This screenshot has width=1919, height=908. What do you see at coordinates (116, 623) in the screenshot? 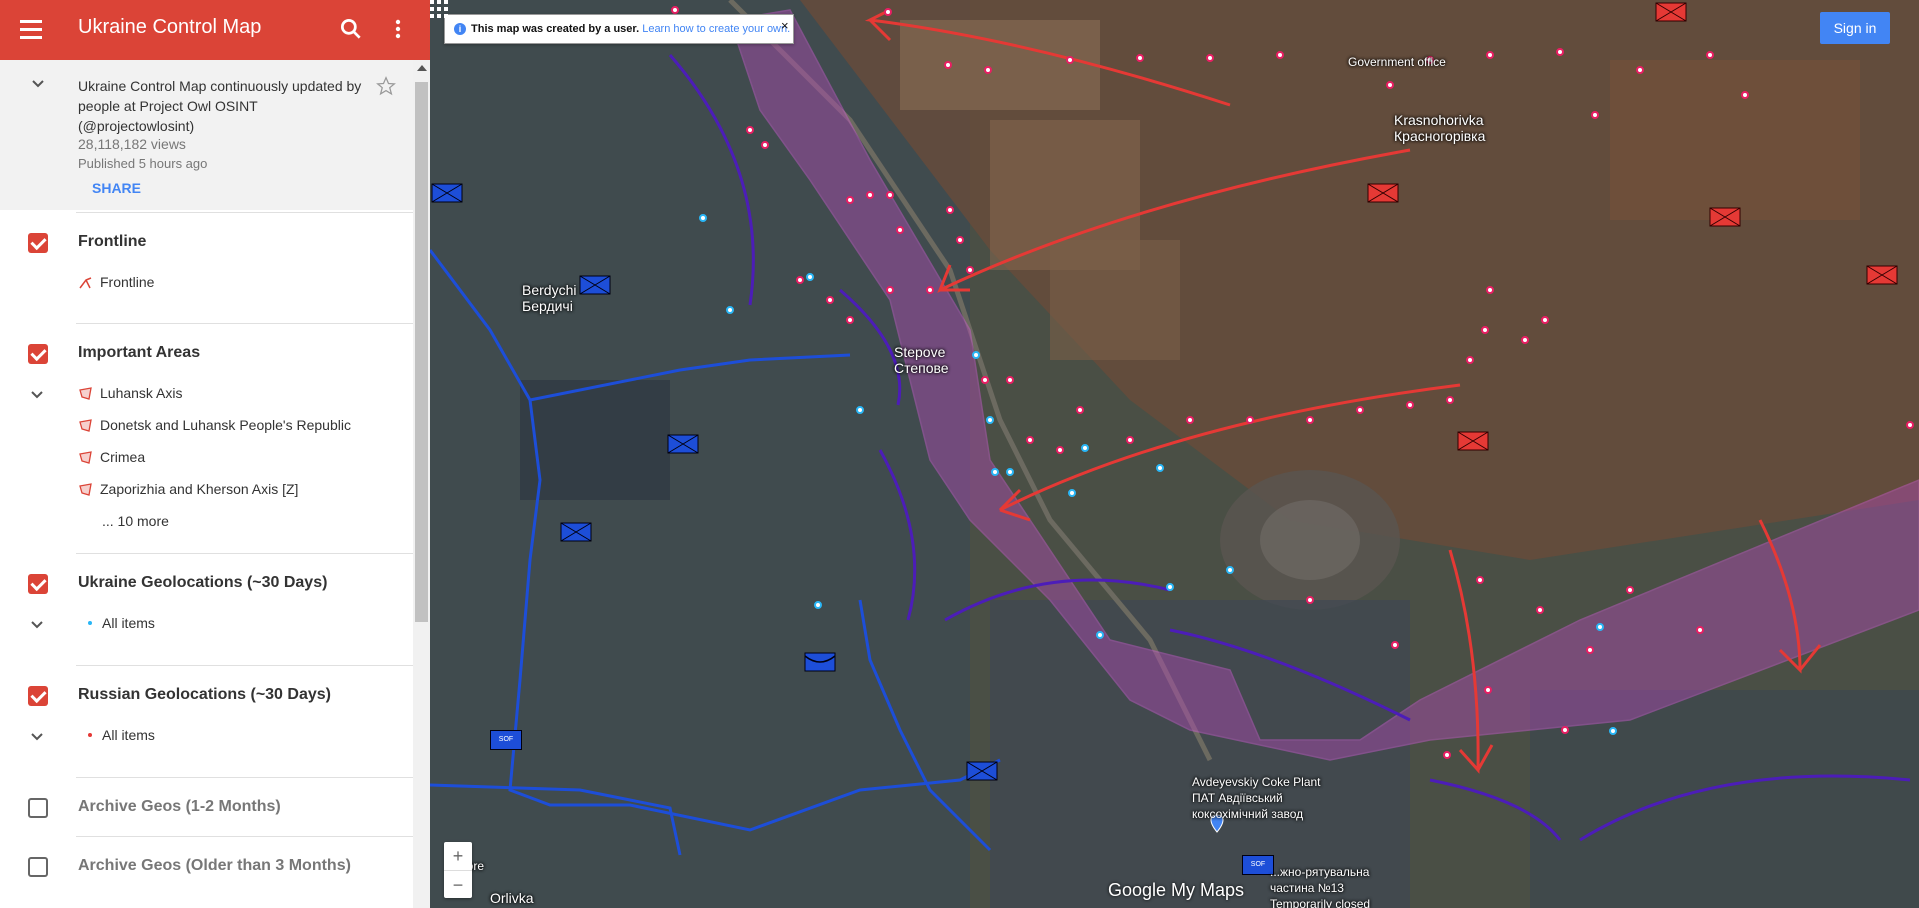
I see `layer-item-ukraine-all: All items` at bounding box center [116, 623].